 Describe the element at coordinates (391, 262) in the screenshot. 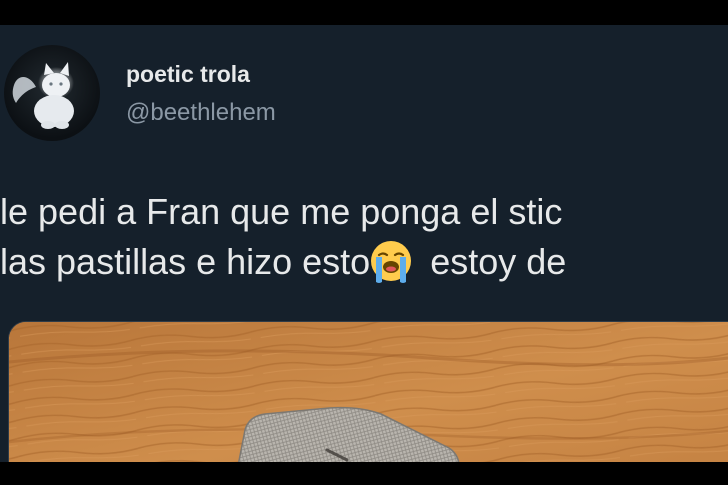

I see `loudly-crying-face-emoji-icon` at that location.